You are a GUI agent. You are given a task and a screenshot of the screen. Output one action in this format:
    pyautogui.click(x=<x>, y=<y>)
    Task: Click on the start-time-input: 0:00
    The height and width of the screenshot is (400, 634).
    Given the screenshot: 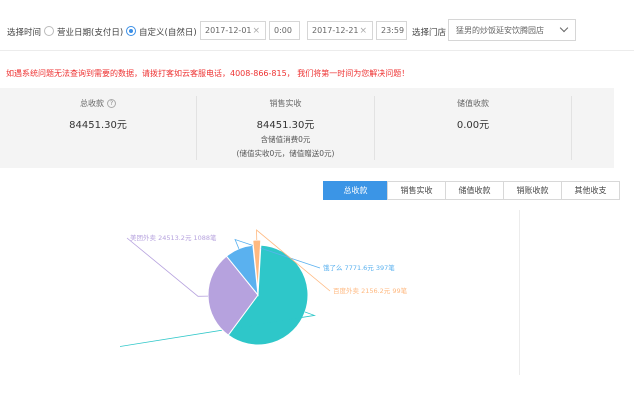 What is the action you would take?
    pyautogui.click(x=284, y=30)
    